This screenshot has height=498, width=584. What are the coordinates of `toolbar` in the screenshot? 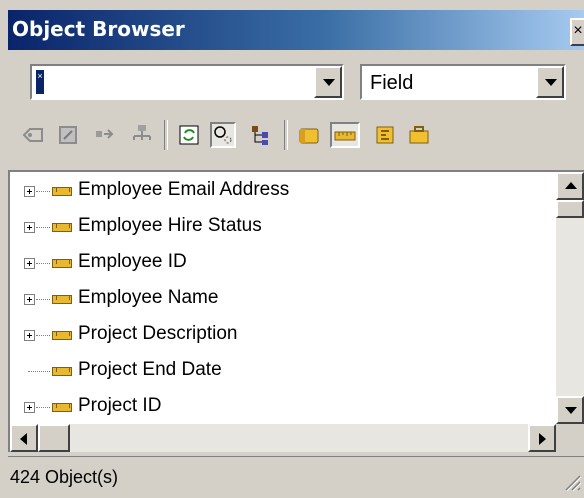 It's located at (293, 136).